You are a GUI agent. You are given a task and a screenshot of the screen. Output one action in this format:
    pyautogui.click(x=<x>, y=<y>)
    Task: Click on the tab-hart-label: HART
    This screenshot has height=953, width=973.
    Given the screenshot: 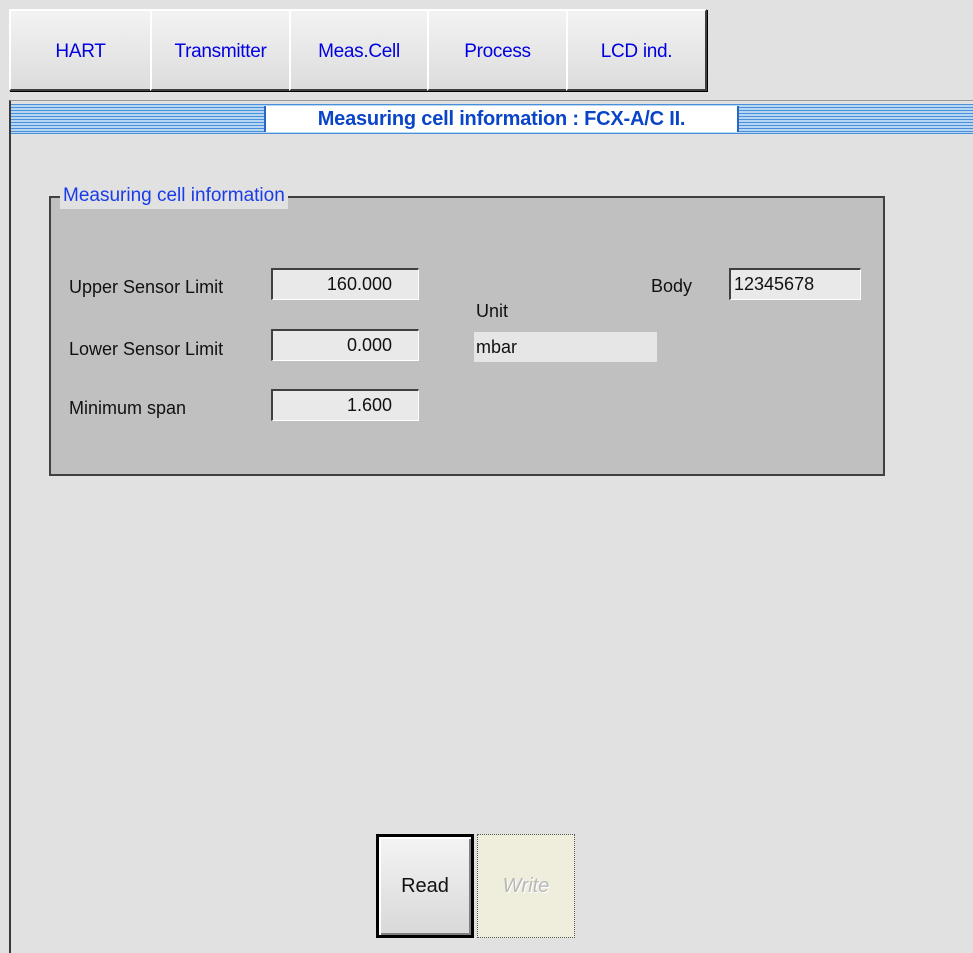 What is the action you would take?
    pyautogui.click(x=80, y=51)
    